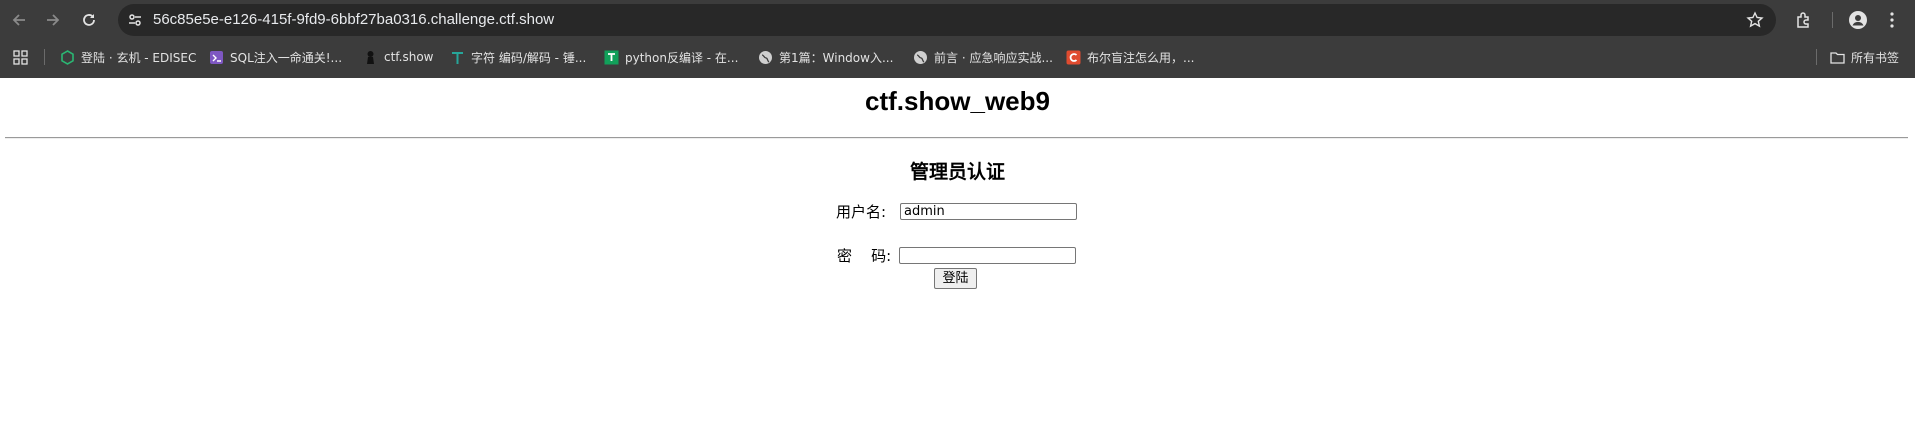  What do you see at coordinates (1875, 57) in the screenshot?
I see `all-bookmarks-label: 所有书签` at bounding box center [1875, 57].